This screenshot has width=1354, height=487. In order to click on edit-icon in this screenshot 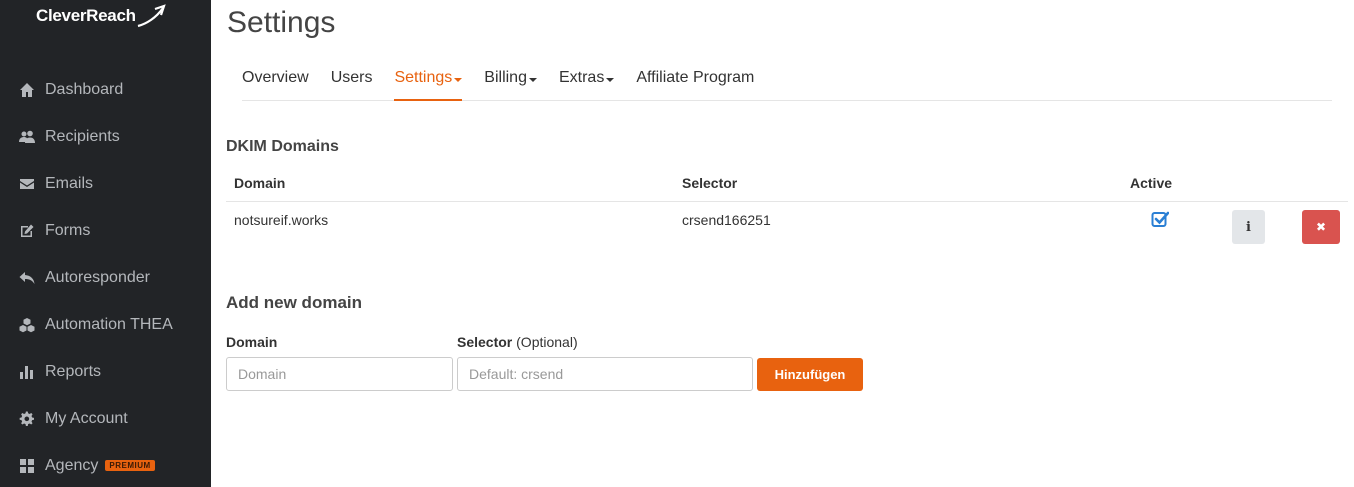, I will do `click(26, 230)`.